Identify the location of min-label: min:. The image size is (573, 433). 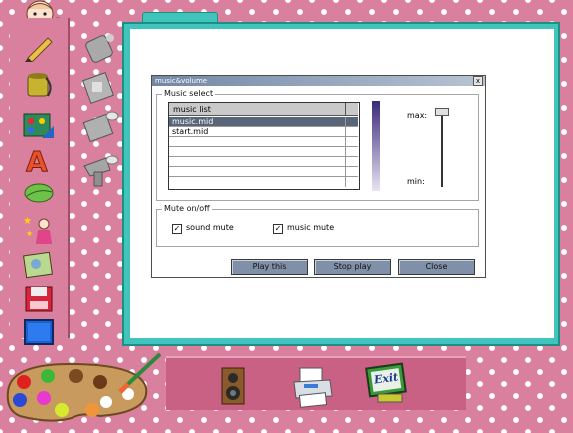
(416, 181).